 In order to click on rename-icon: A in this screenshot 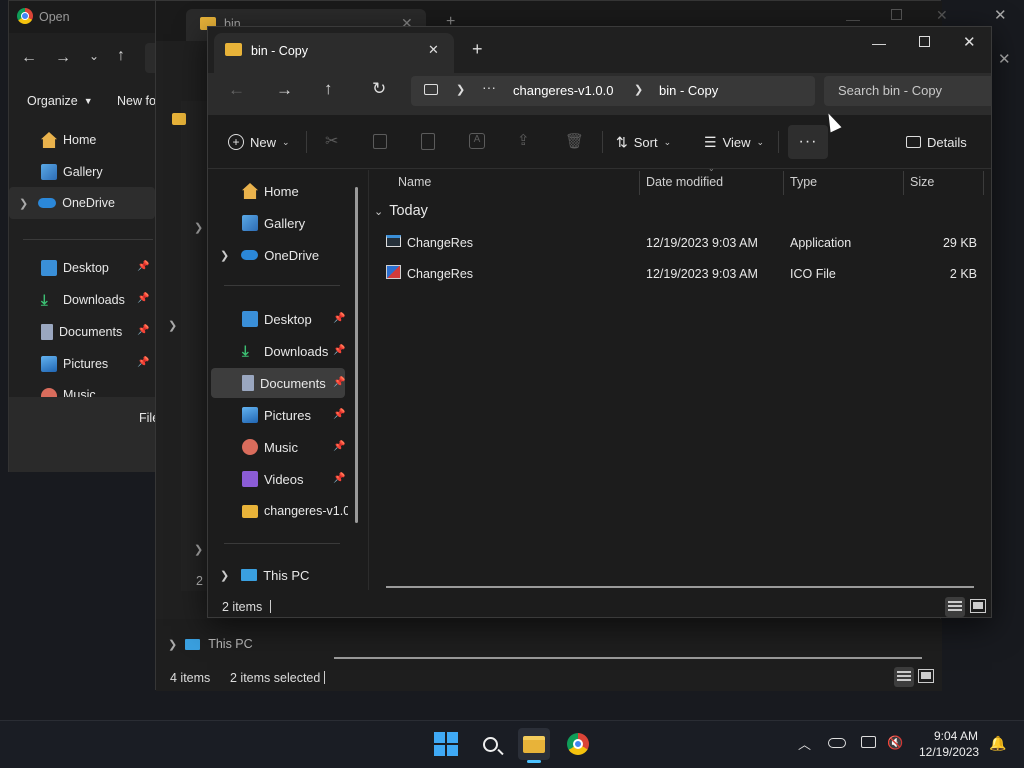, I will do `click(477, 141)`.